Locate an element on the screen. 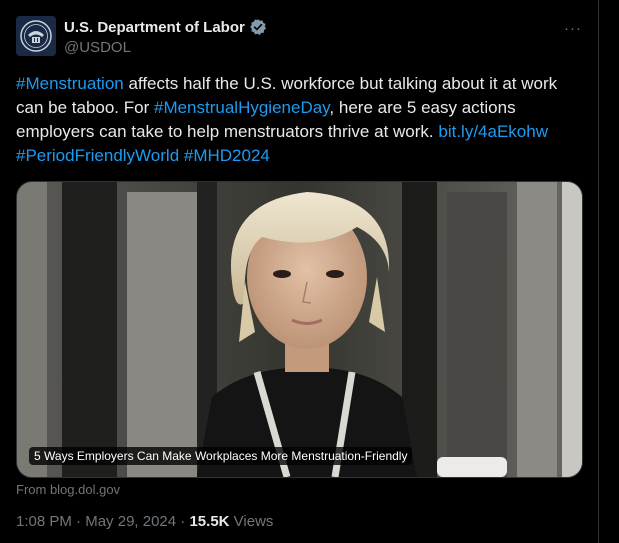 Image resolution: width=619 pixels, height=543 pixels. tweet-link: bit.ly/4aEkohw is located at coordinates (493, 131).